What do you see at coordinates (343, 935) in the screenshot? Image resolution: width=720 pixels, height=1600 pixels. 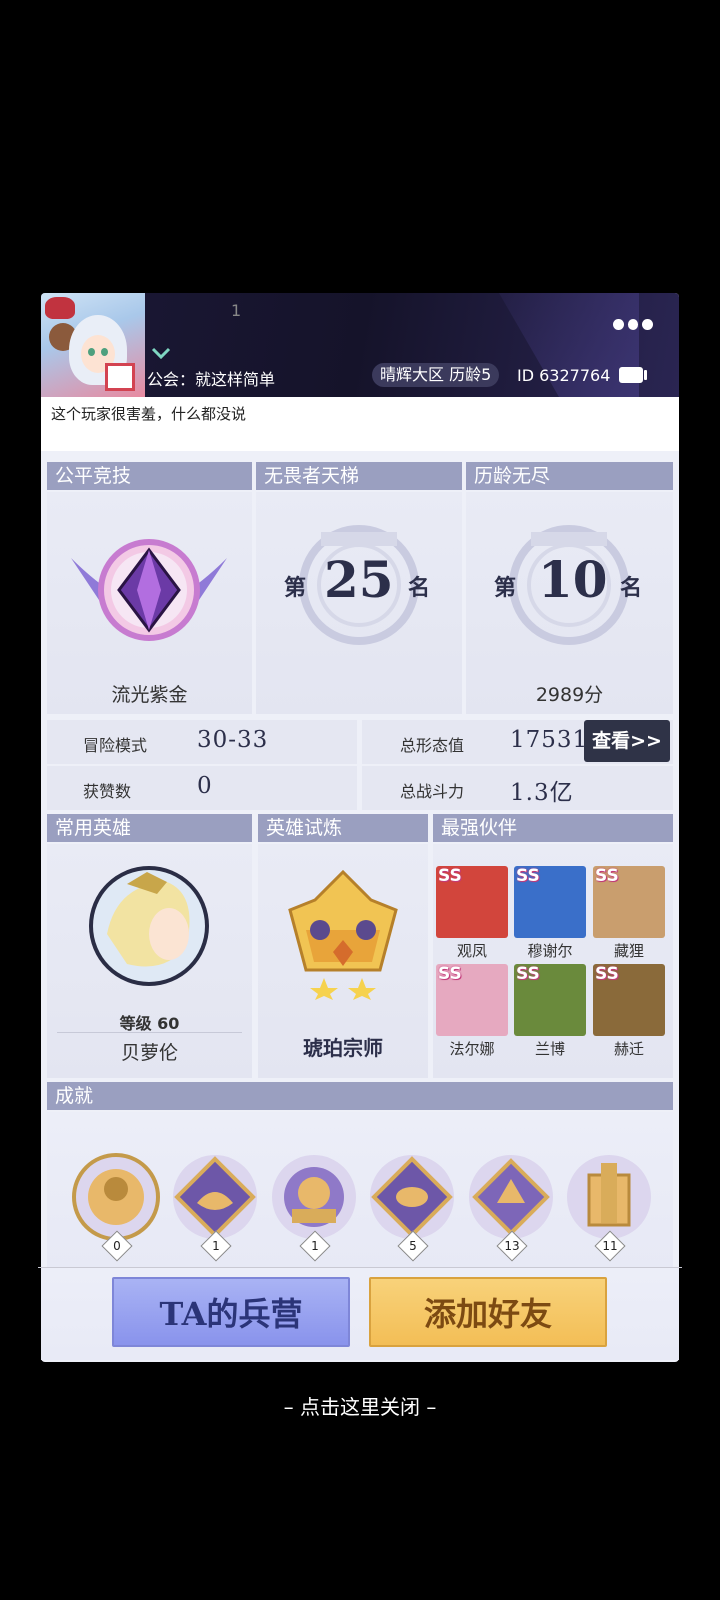 I see `amber-crown-icon` at bounding box center [343, 935].